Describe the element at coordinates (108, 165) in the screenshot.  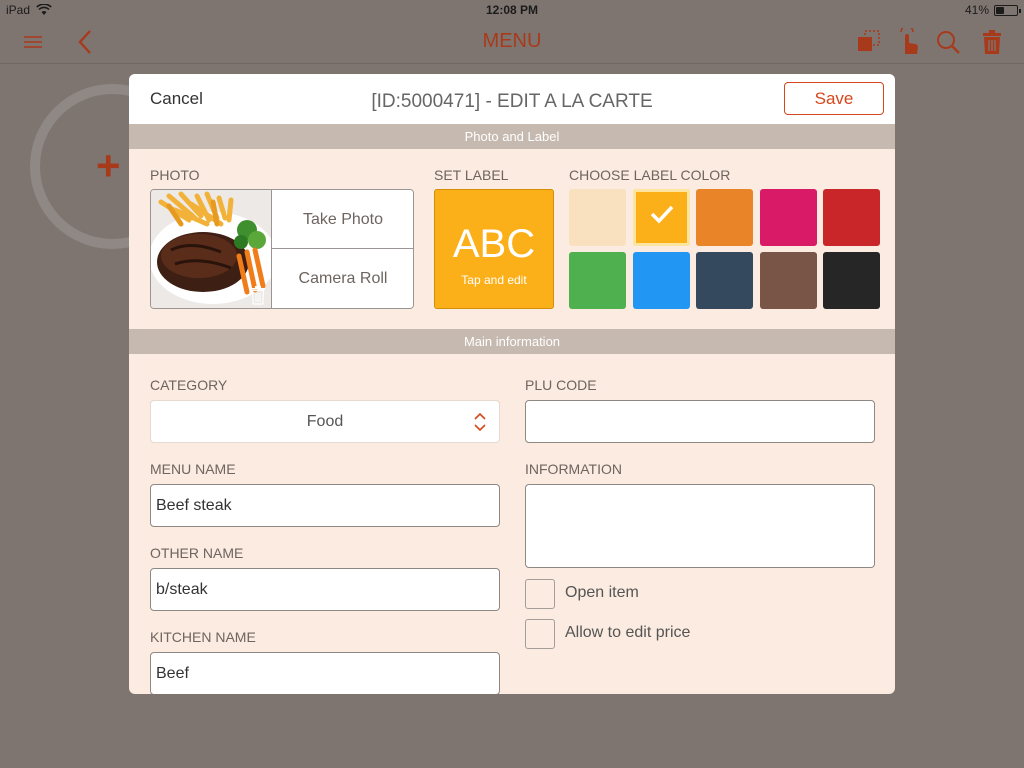
I see `add-item-icon: +` at that location.